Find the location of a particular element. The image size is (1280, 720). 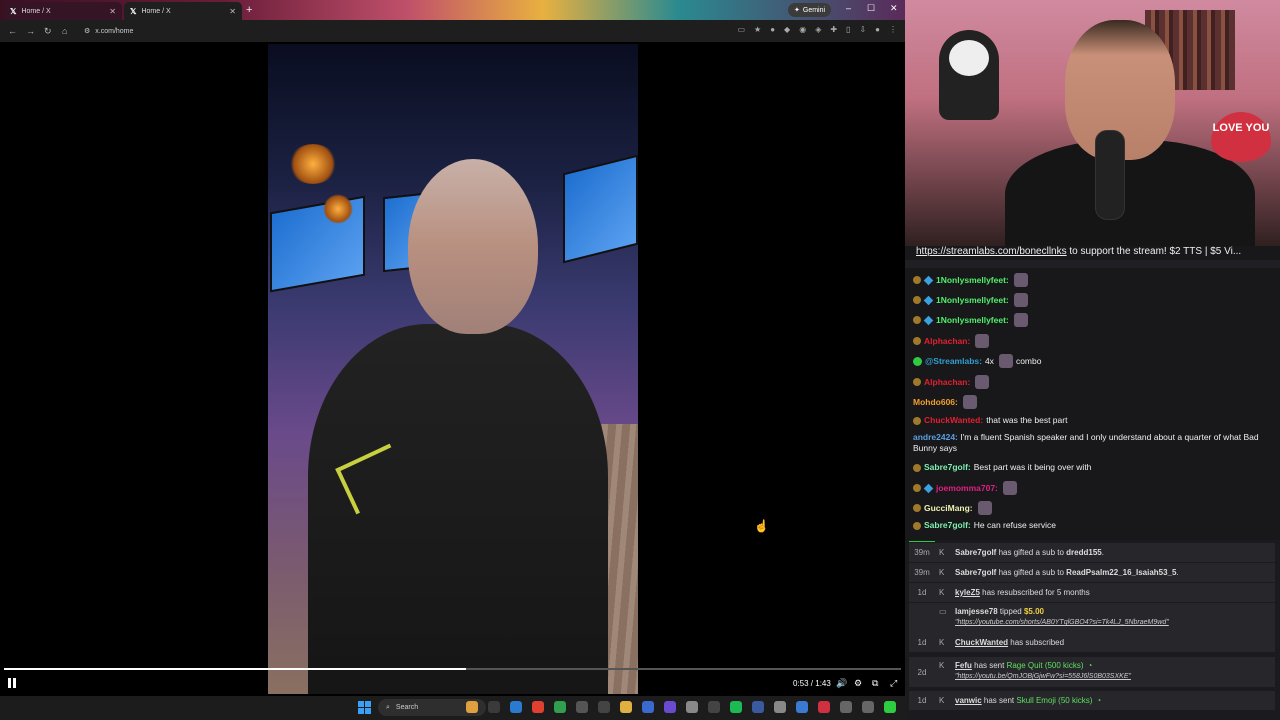

extension-icon: ◆ is located at coordinates (787, 29).